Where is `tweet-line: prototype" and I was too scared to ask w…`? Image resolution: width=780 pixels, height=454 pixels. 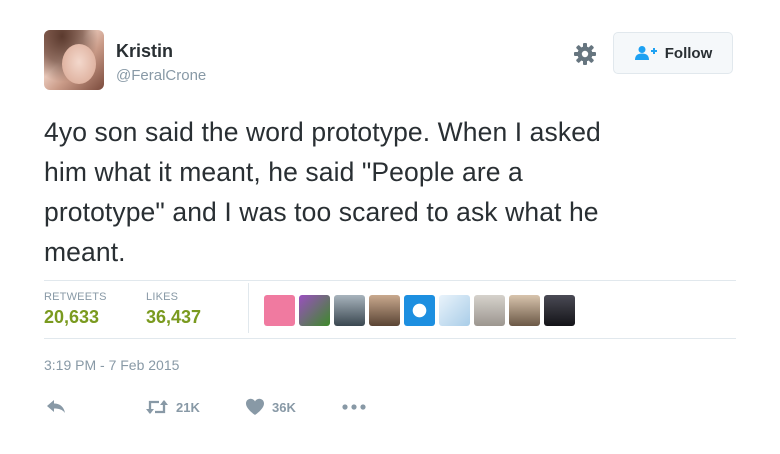
tweet-line: prototype" and I was too scared to ask w… is located at coordinates (321, 212).